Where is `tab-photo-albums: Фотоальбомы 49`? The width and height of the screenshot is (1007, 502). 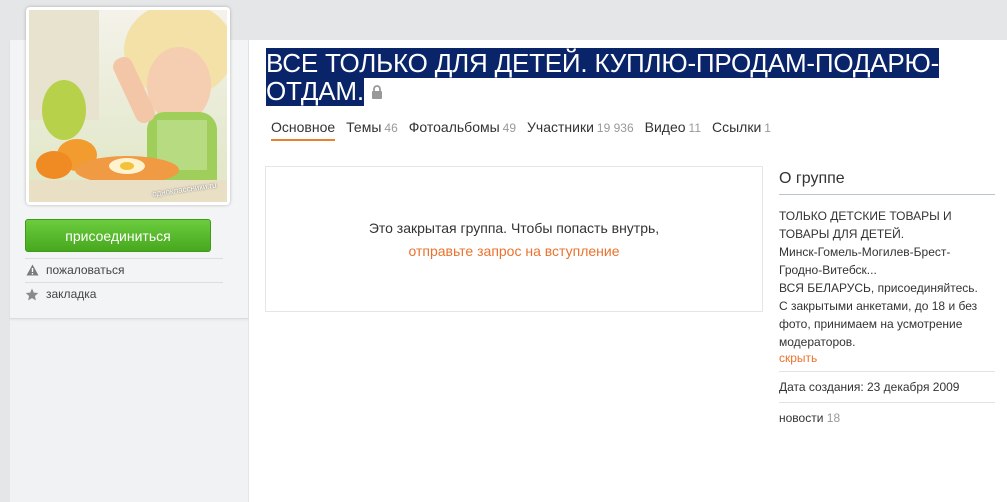 tab-photo-albums: Фотоальбомы 49 is located at coordinates (462, 127).